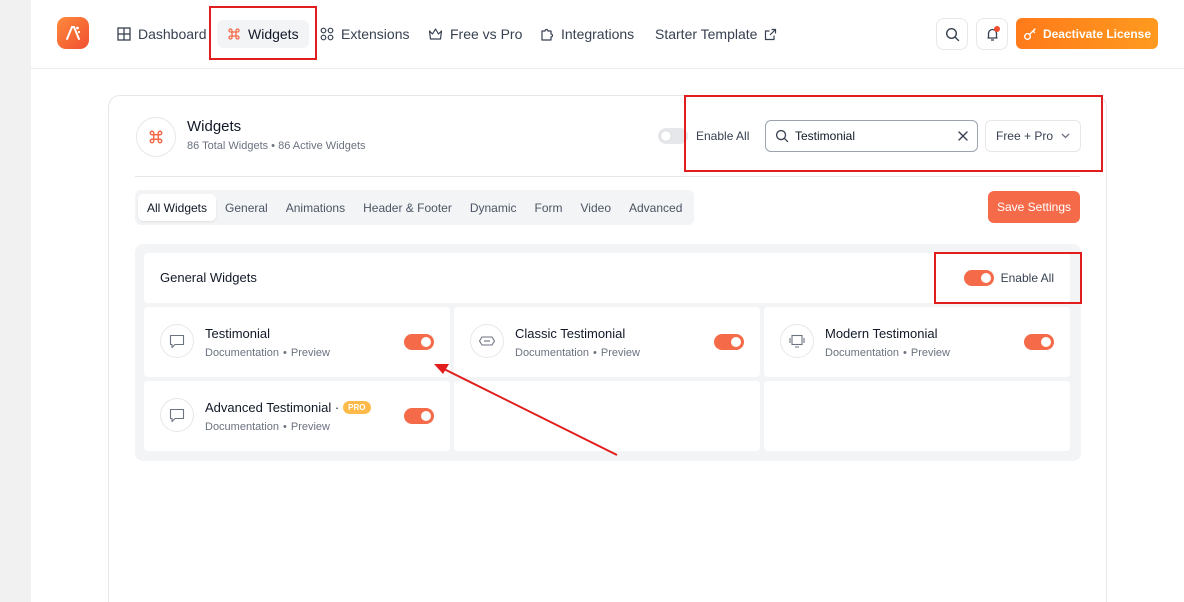  What do you see at coordinates (1034, 207) in the screenshot?
I see `save-settings-button: Save Settings` at bounding box center [1034, 207].